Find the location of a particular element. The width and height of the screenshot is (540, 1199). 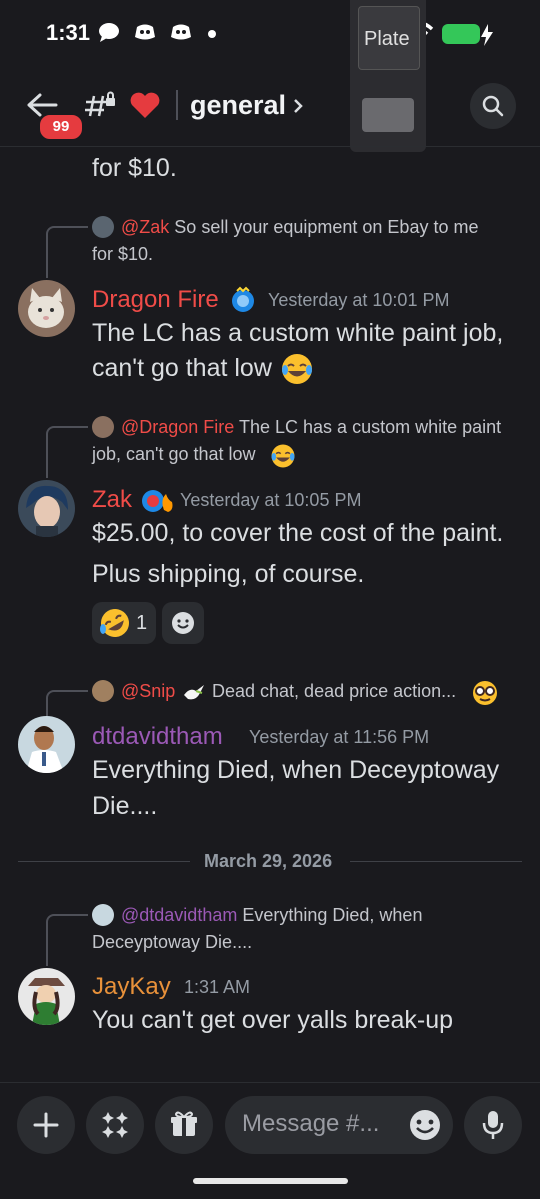

rofl-emoji-icon is located at coordinates (114, 623).